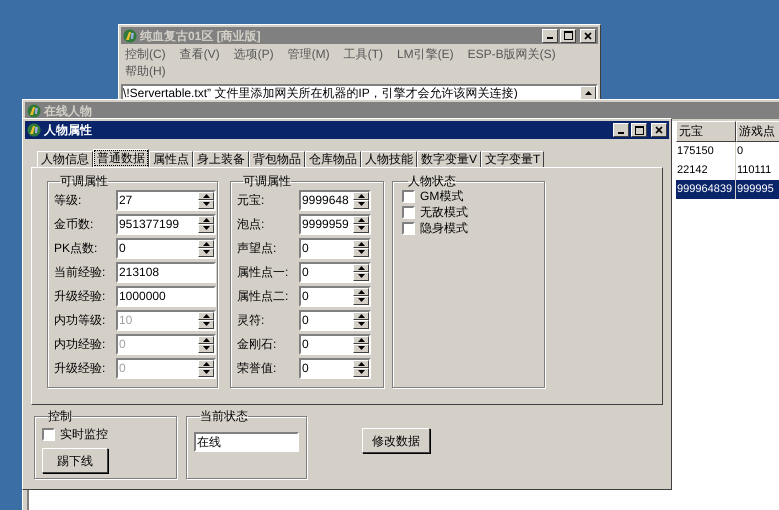 This screenshot has height=510, width=779. What do you see at coordinates (166, 272) in the screenshot?
I see `number-field: 213108` at bounding box center [166, 272].